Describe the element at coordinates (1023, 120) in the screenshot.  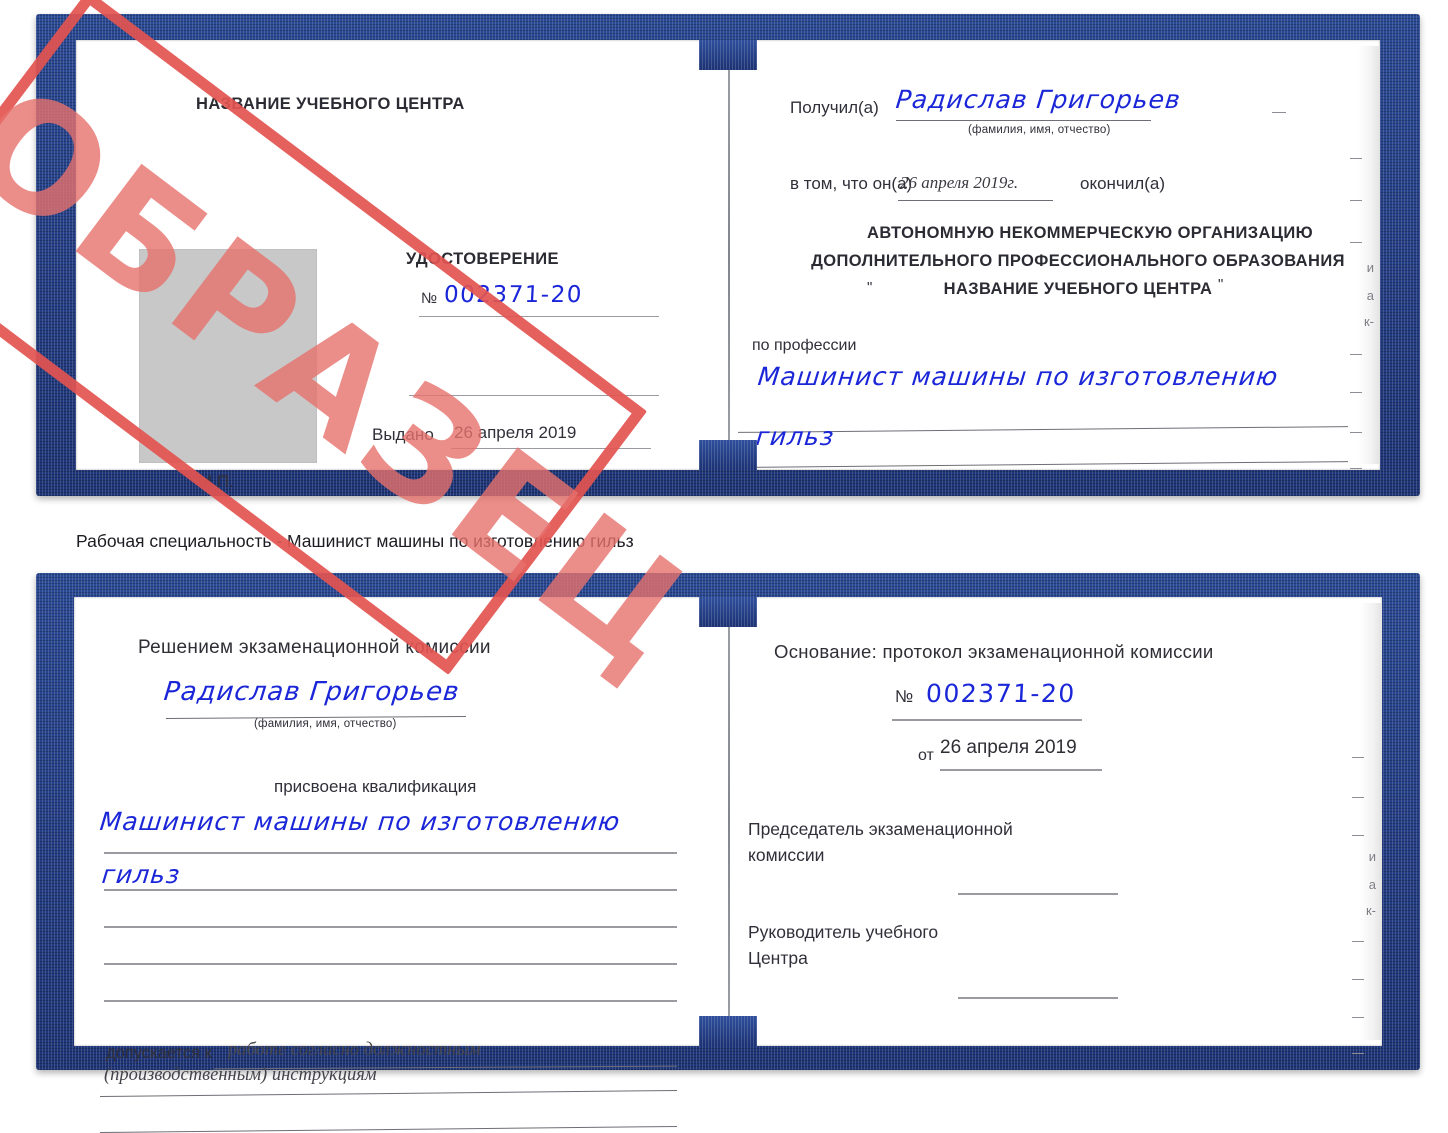
I see `received-name-rule` at that location.